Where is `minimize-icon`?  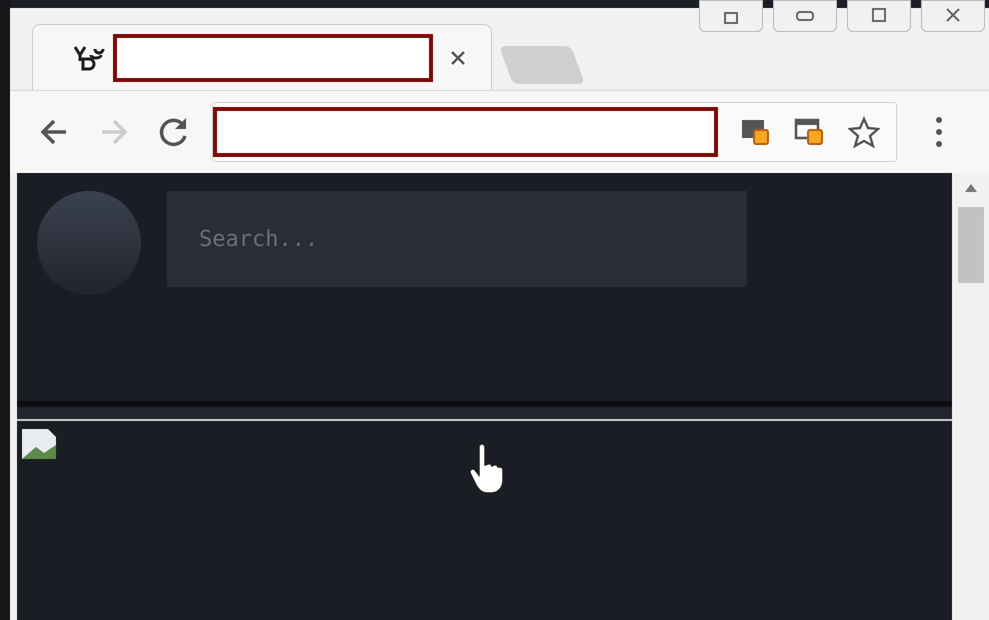
minimize-icon is located at coordinates (805, 16).